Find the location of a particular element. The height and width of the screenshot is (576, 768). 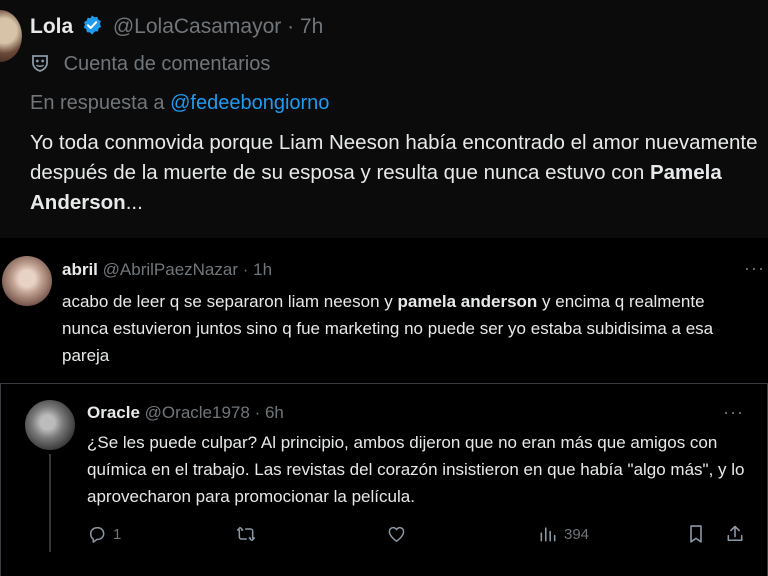

tweet-header: Lola @LolaCasamayor · 7h is located at coordinates (176, 28).